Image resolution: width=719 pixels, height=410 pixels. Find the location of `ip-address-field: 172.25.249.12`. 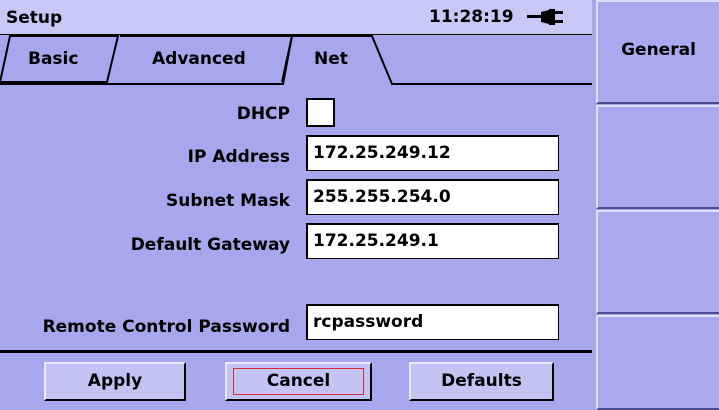

ip-address-field: 172.25.249.12 is located at coordinates (432, 153).